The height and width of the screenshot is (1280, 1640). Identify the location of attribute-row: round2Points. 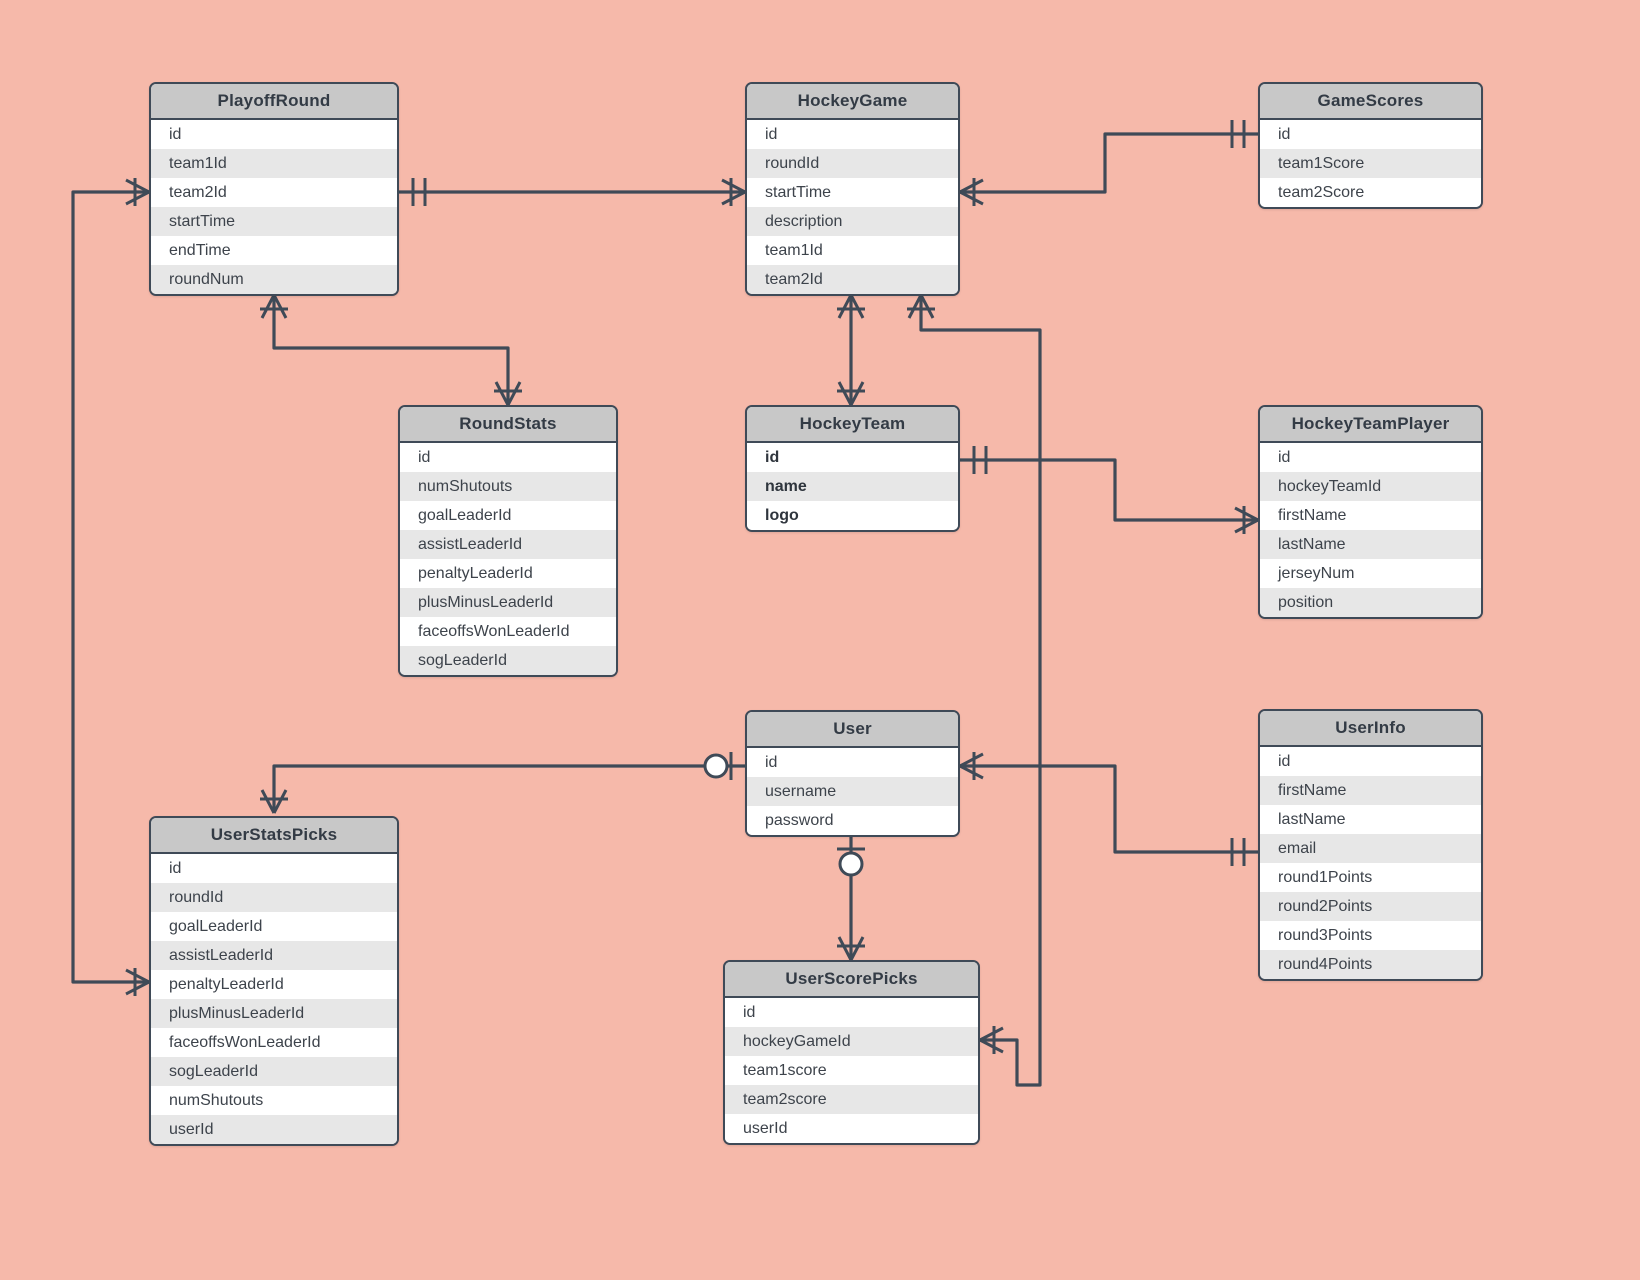
(1370, 906).